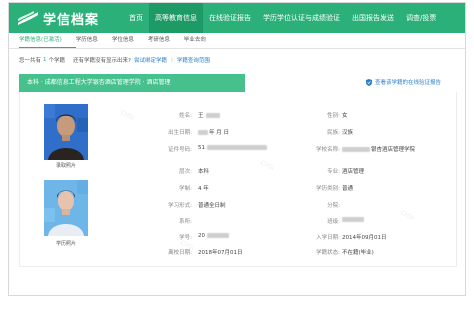  What do you see at coordinates (71, 20) in the screenshot?
I see `logo-text: 学信档案` at bounding box center [71, 20].